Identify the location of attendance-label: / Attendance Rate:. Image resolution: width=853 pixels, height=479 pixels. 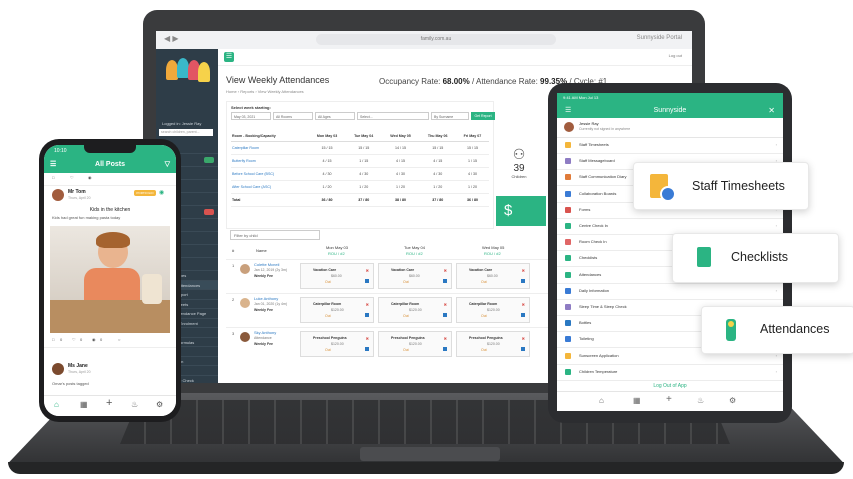
(504, 81).